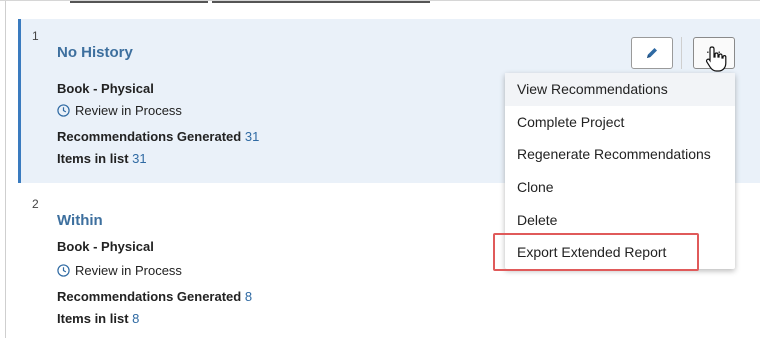 This screenshot has width=760, height=338. What do you see at coordinates (35, 36) in the screenshot?
I see `item-index: 1` at bounding box center [35, 36].